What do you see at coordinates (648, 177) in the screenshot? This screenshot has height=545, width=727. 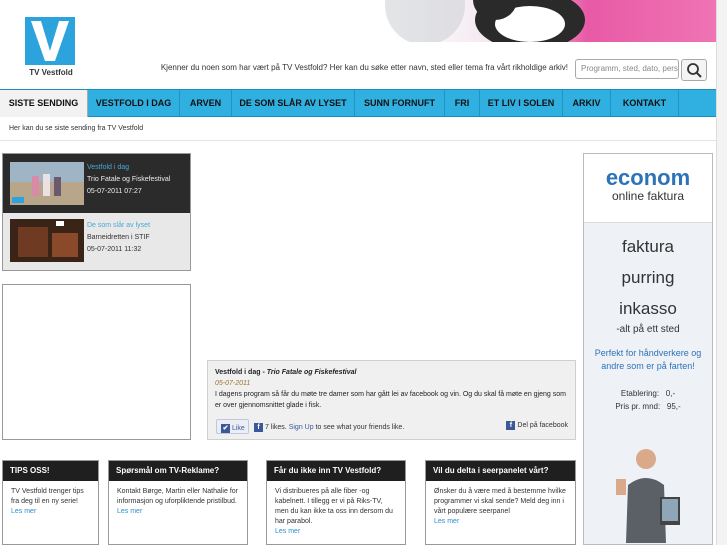 I see `ad-brand: econom` at bounding box center [648, 177].